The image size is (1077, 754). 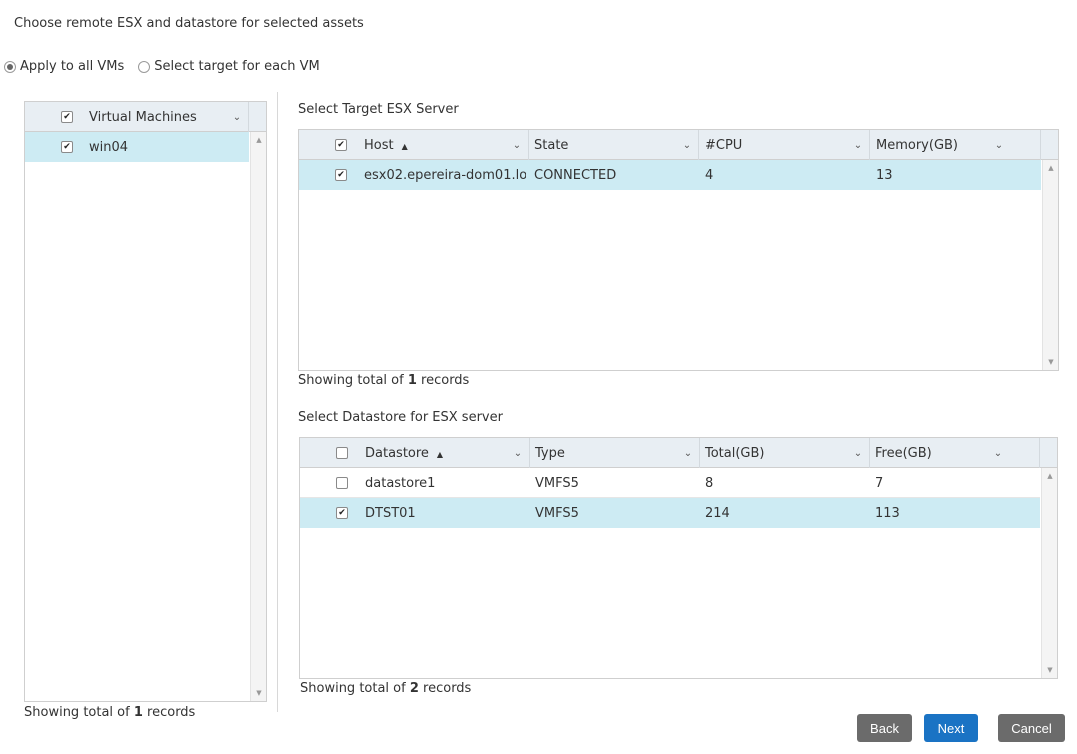 I want to click on next-button: Next, so click(x=951, y=728).